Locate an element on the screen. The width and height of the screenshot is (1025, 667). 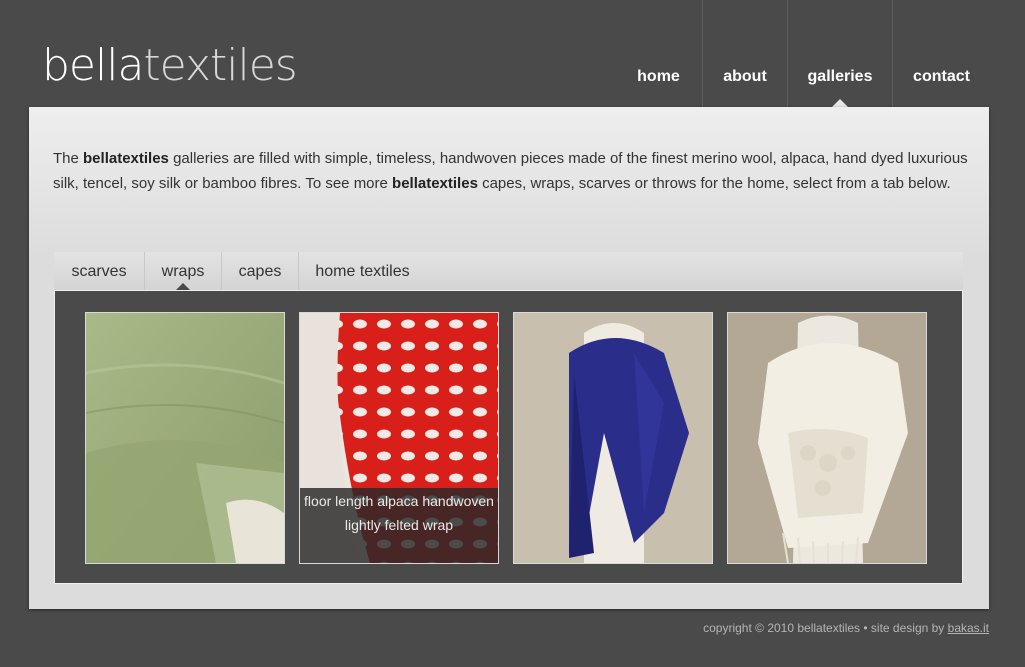
gallery-item-blue-wrap is located at coordinates (613, 438).